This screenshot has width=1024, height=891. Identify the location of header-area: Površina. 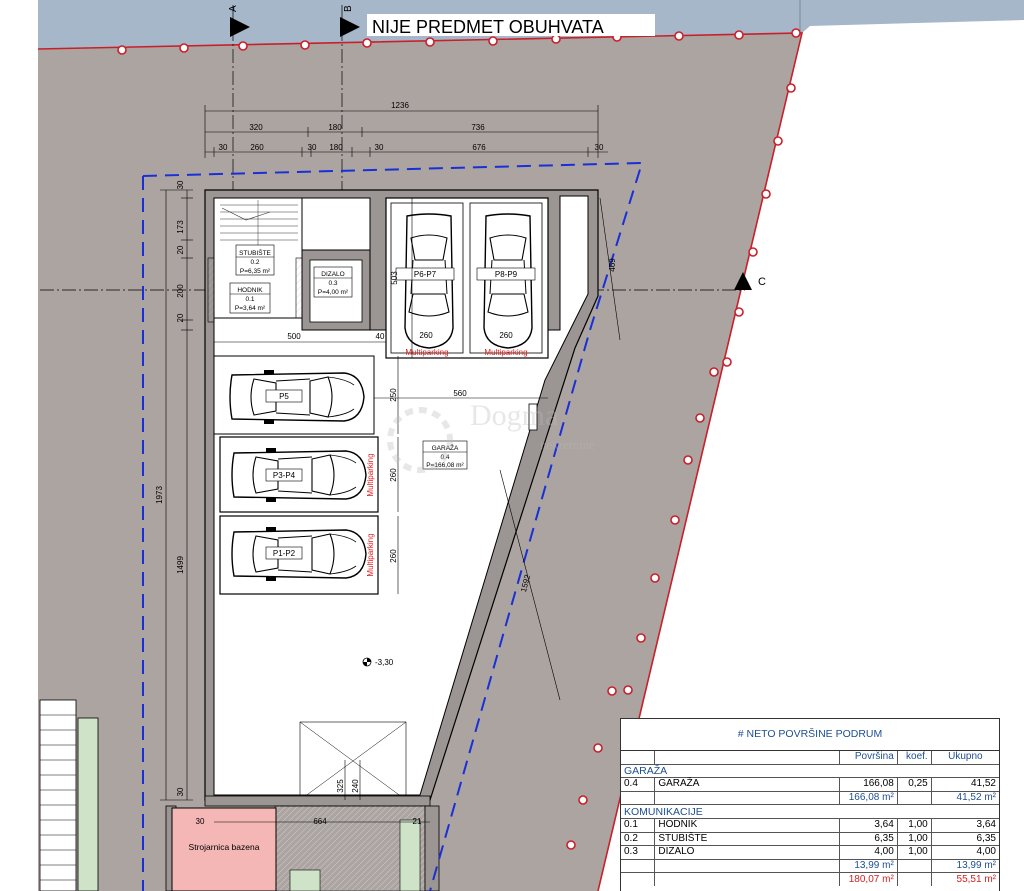
(868, 757).